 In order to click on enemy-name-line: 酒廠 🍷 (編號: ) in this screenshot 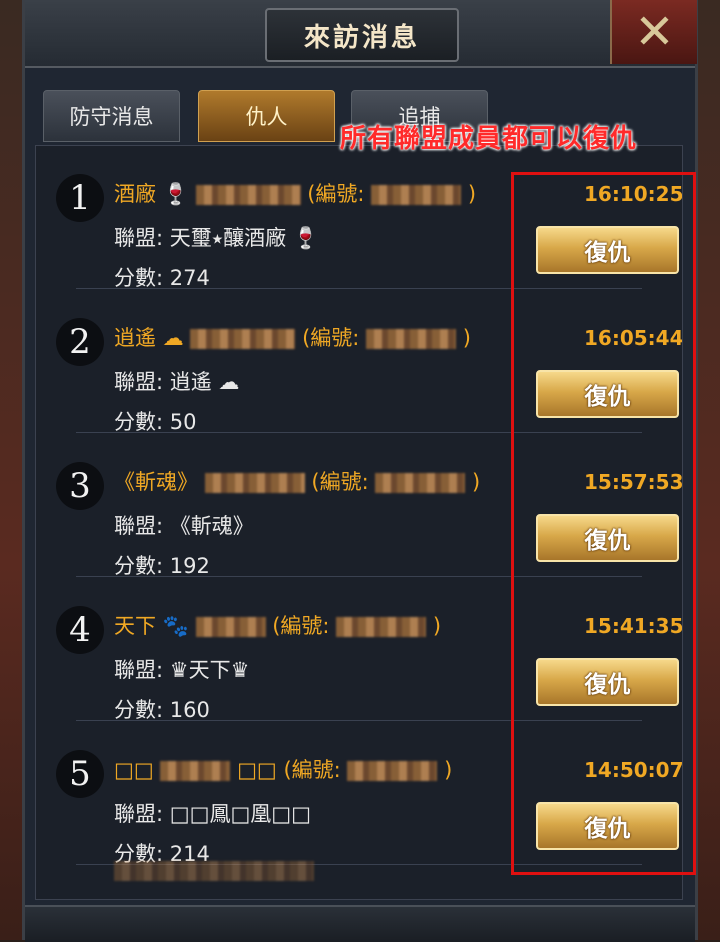, I will do `click(295, 193)`.